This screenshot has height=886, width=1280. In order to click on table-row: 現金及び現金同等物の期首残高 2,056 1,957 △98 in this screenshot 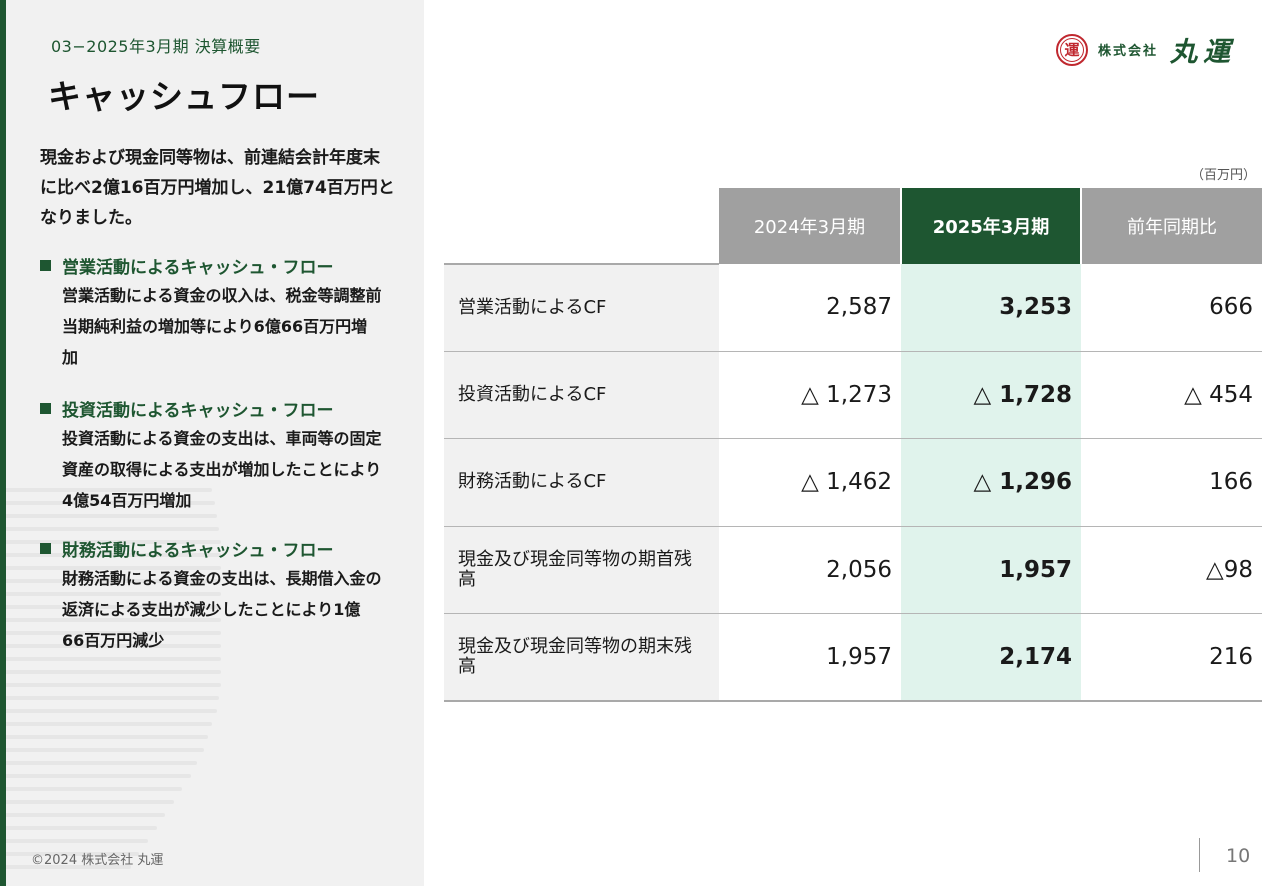, I will do `click(853, 570)`.